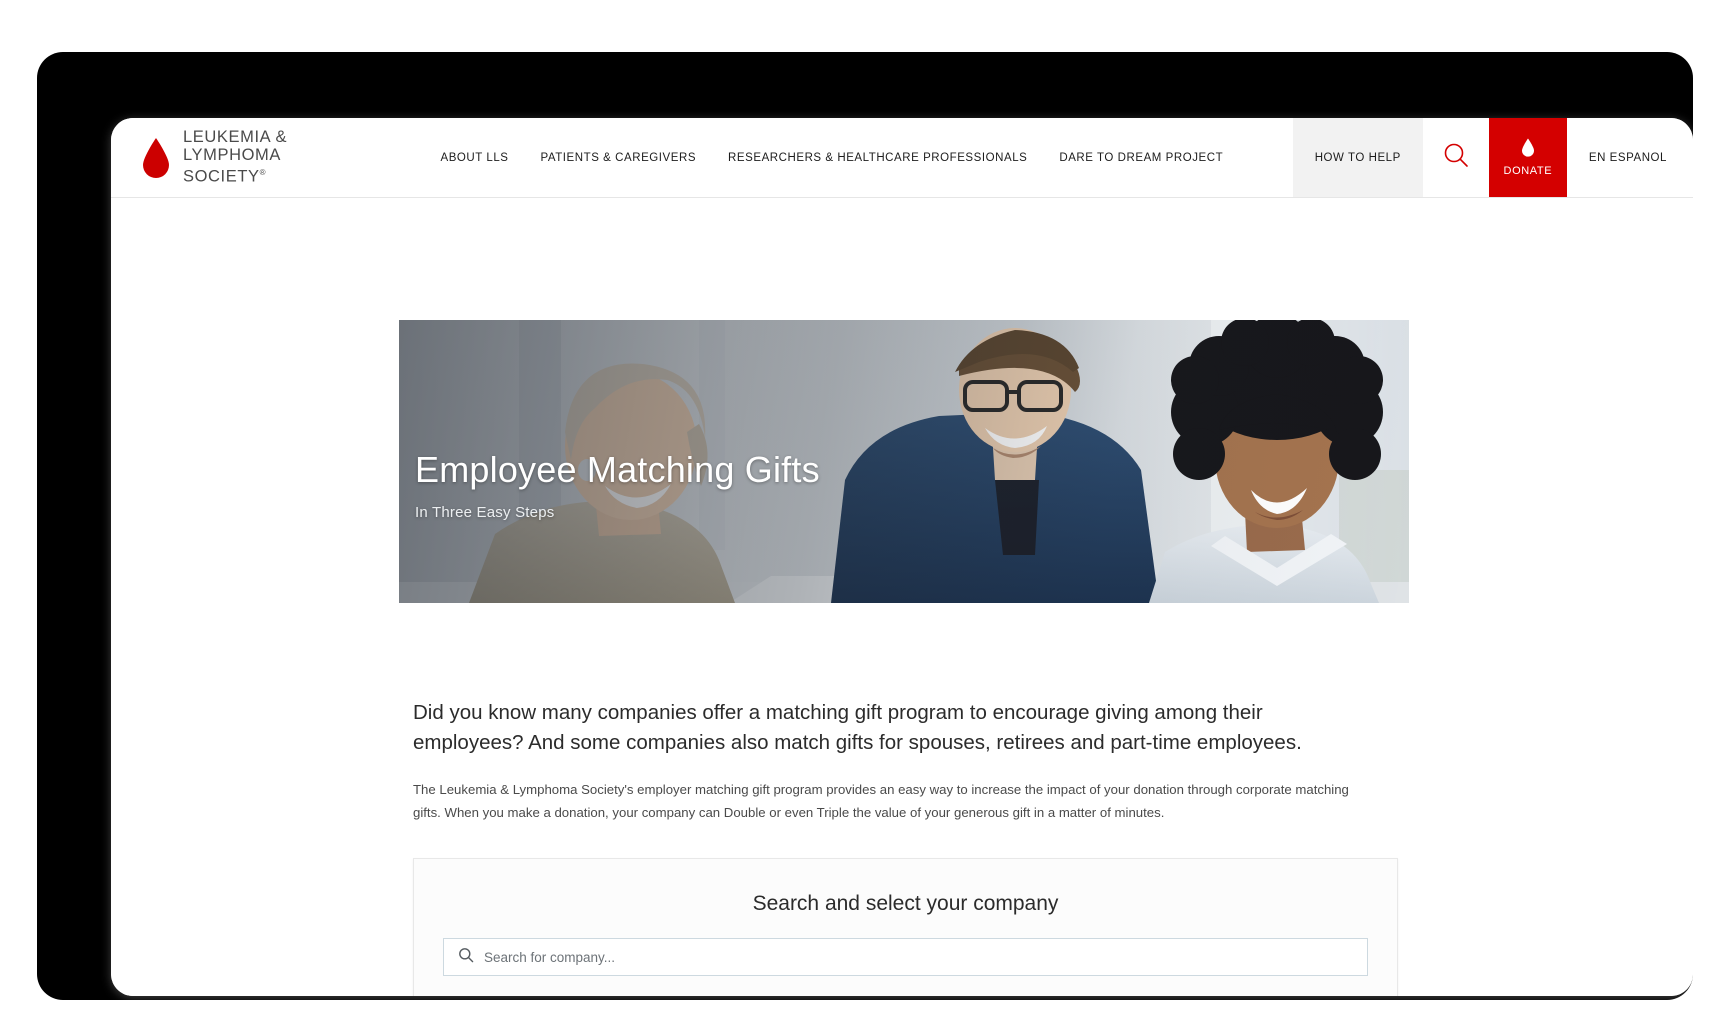 Image resolution: width=1730 pixels, height=1024 pixels. Describe the element at coordinates (877, 158) in the screenshot. I see `nav-item-researchers-healthcare-professionals: RESEARCHERS & HEALTHCARE PROFESSIONALS` at that location.